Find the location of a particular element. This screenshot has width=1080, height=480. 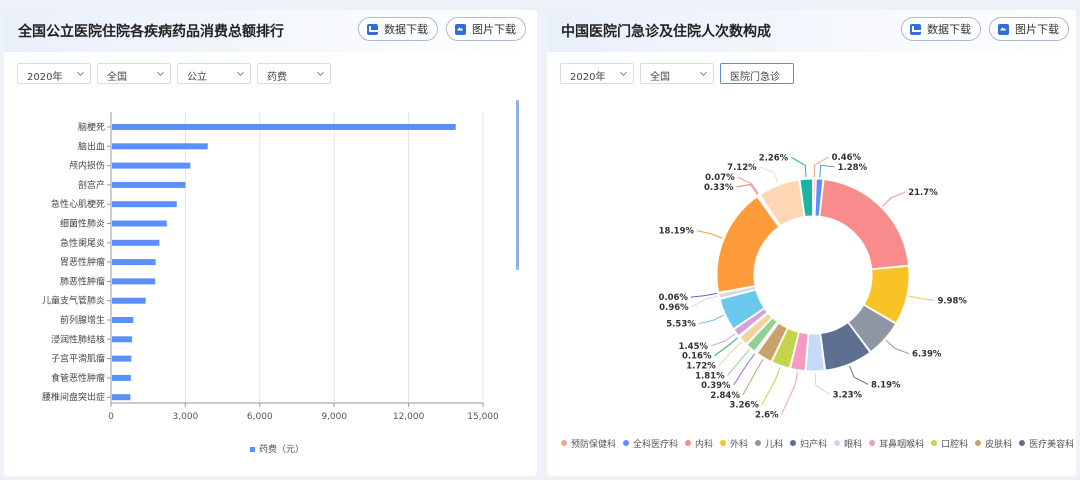

legend-item: 眼科 is located at coordinates (848, 443).